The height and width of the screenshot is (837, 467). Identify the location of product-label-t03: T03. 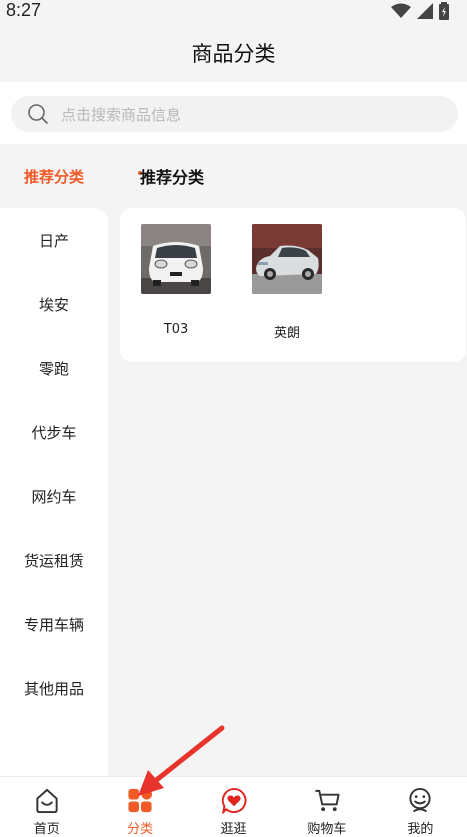
(176, 329).